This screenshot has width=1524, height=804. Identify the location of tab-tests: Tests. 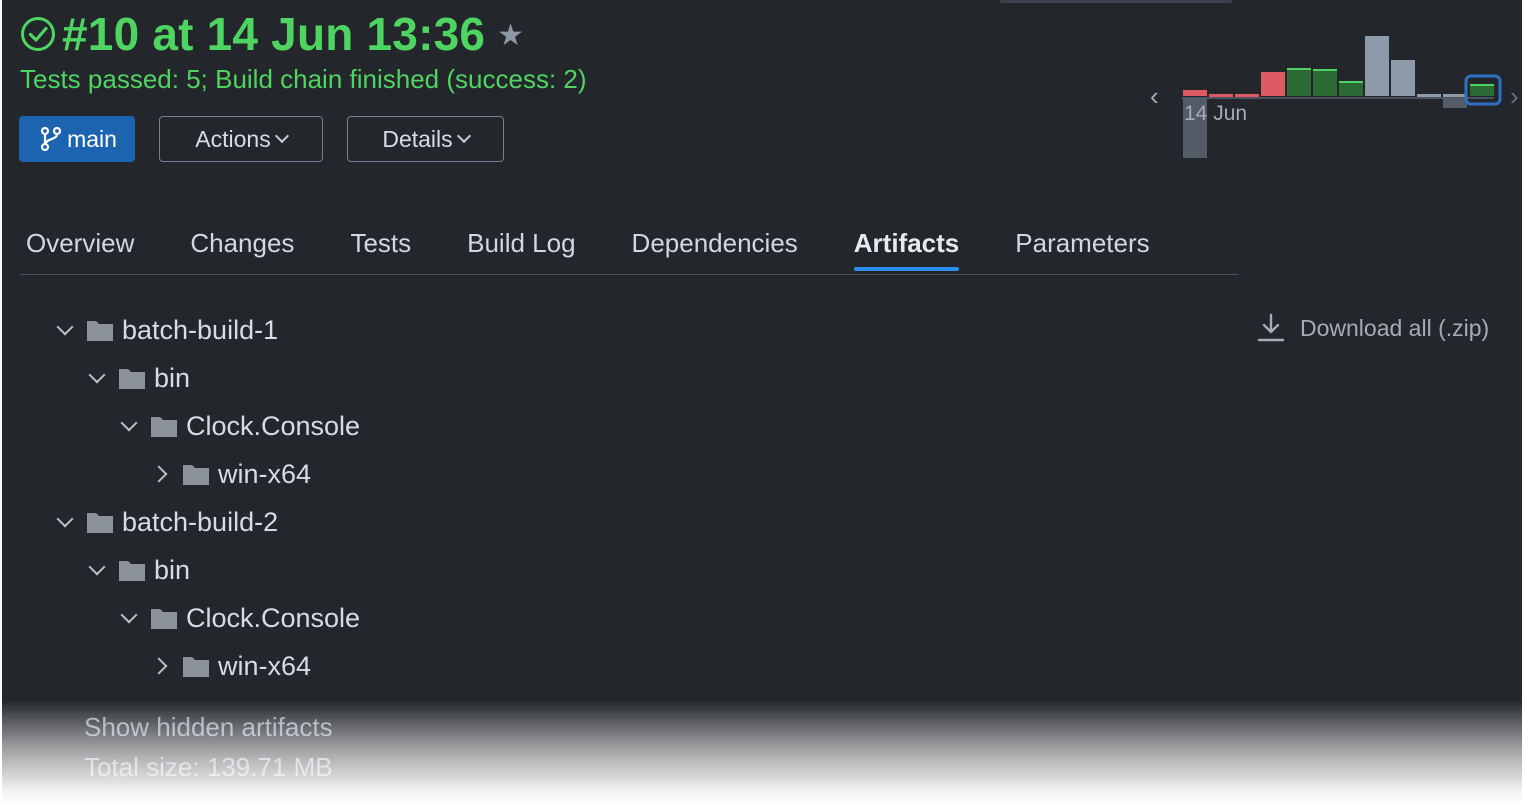
(380, 245).